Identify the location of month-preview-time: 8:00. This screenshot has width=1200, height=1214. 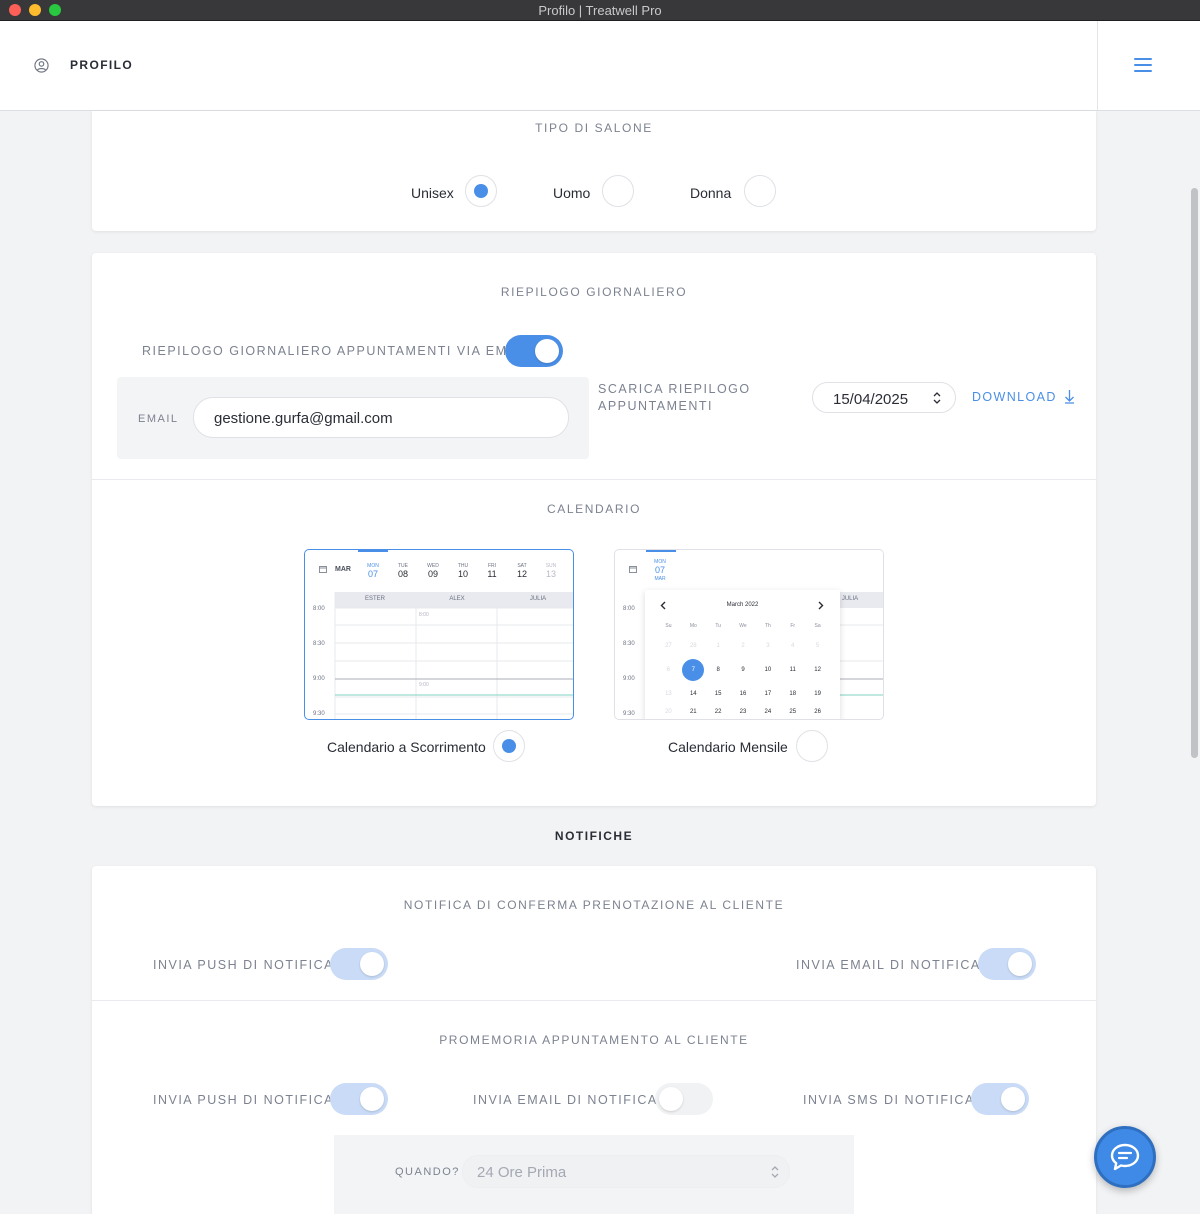
(629, 609).